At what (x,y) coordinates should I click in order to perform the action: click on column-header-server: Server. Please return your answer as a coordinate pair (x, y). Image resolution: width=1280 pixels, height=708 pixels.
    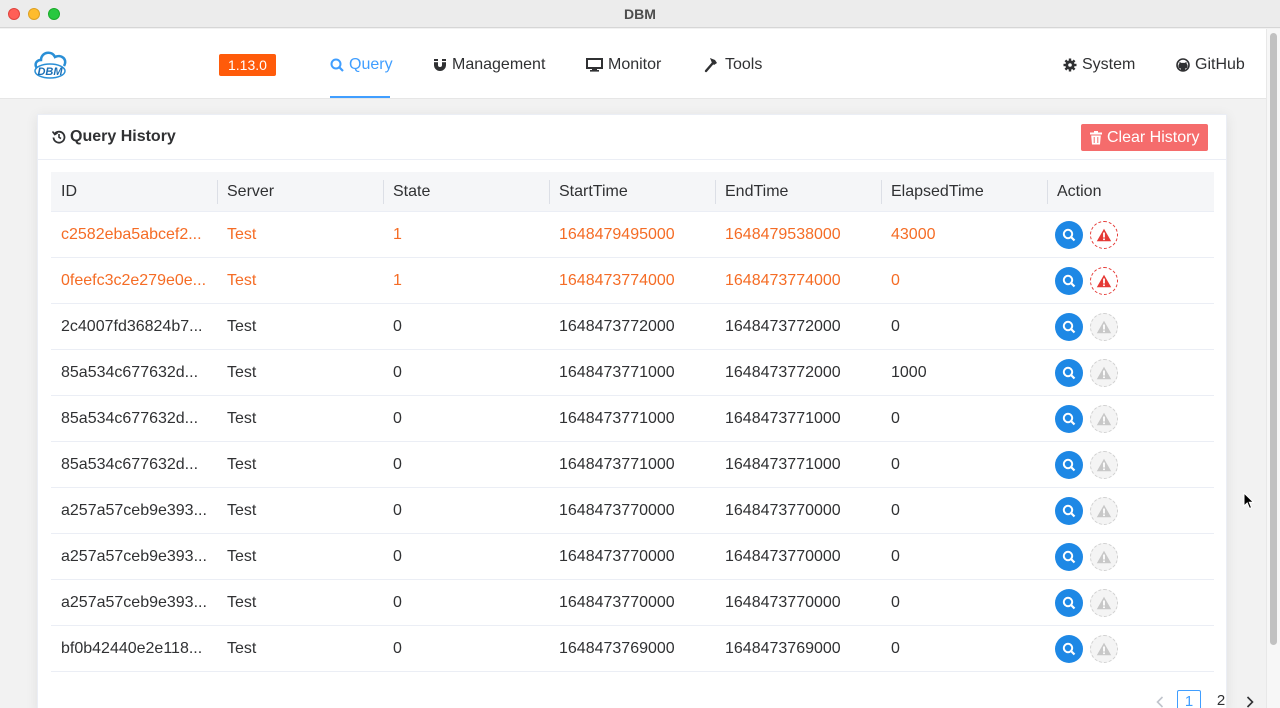
    Looking at the image, I should click on (300, 192).